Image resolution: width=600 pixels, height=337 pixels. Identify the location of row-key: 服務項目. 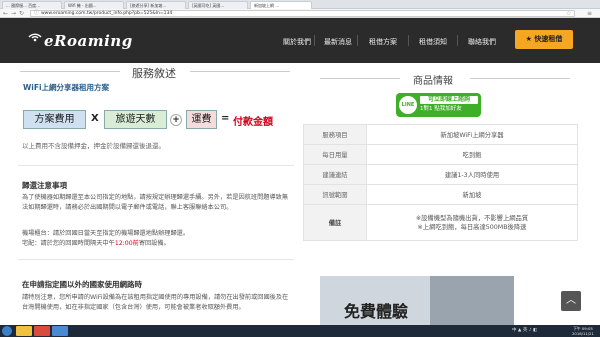
(335, 134).